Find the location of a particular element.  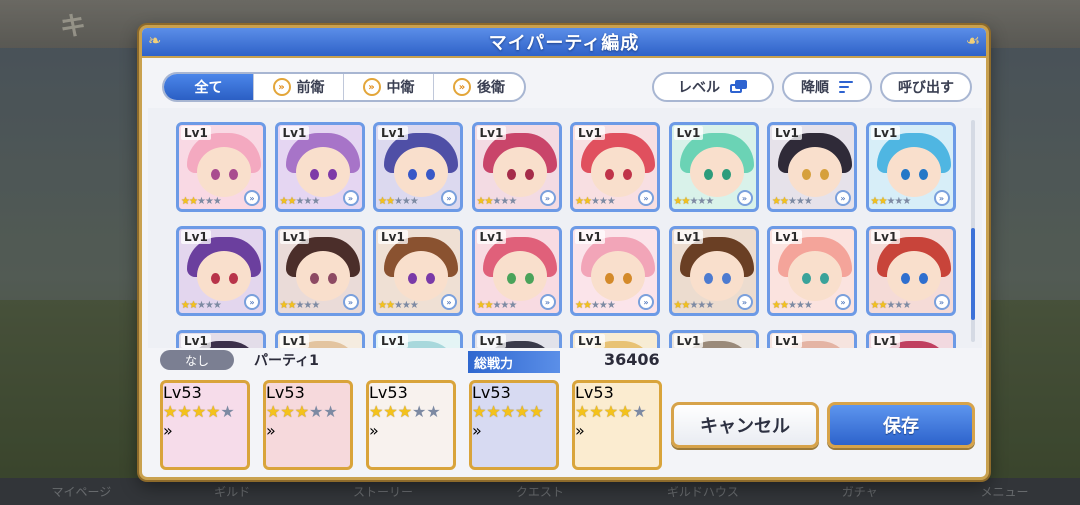

scrollbar-thumb is located at coordinates (973, 274).